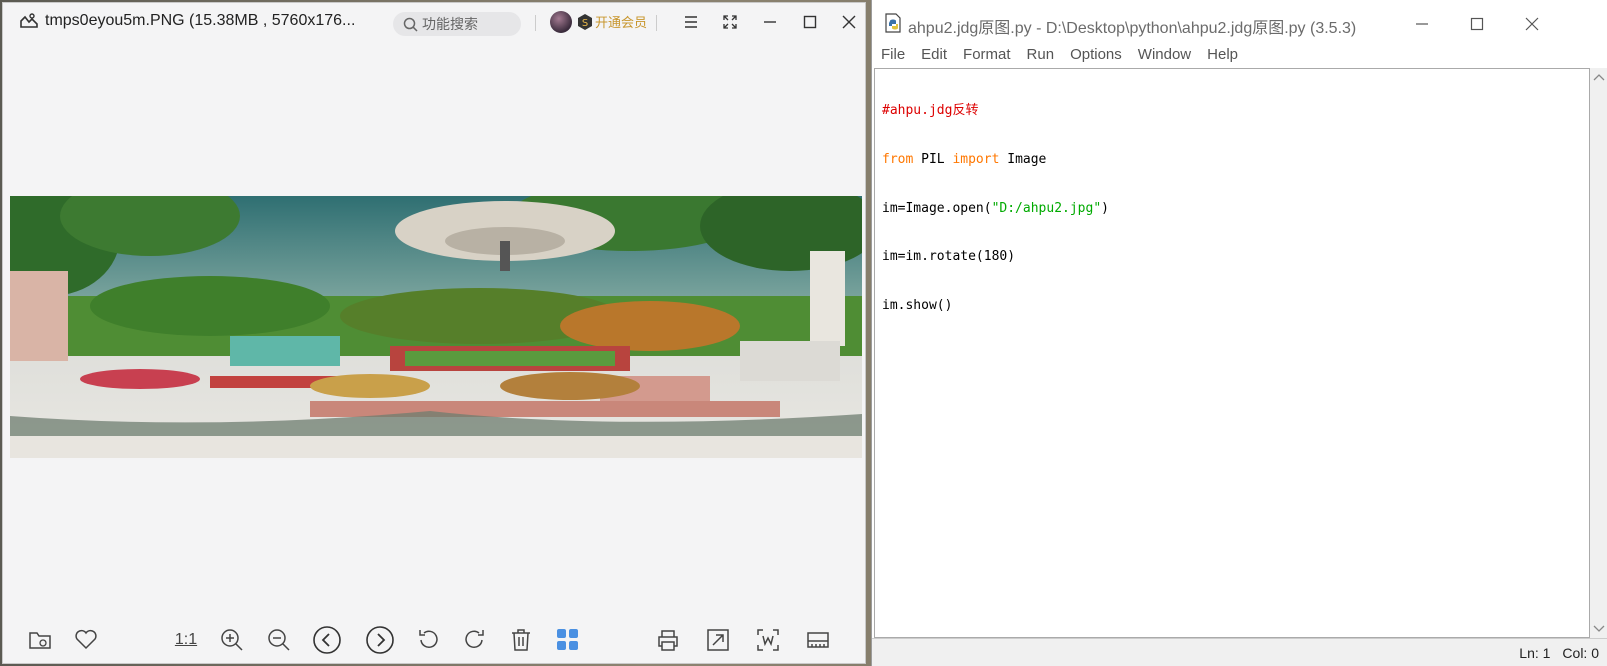  Describe the element at coordinates (933, 56) in the screenshot. I see `menu-edit: Edit` at that location.